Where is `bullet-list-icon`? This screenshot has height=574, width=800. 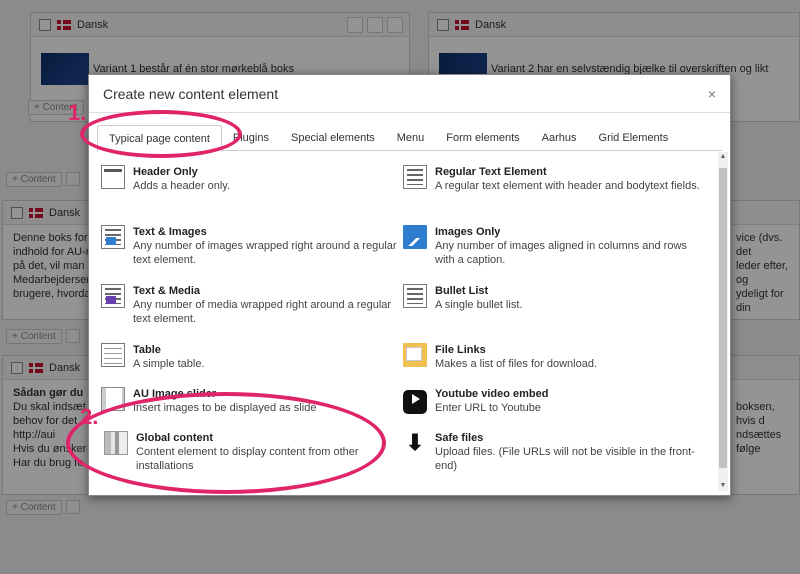
bullet-list-icon is located at coordinates (415, 296).